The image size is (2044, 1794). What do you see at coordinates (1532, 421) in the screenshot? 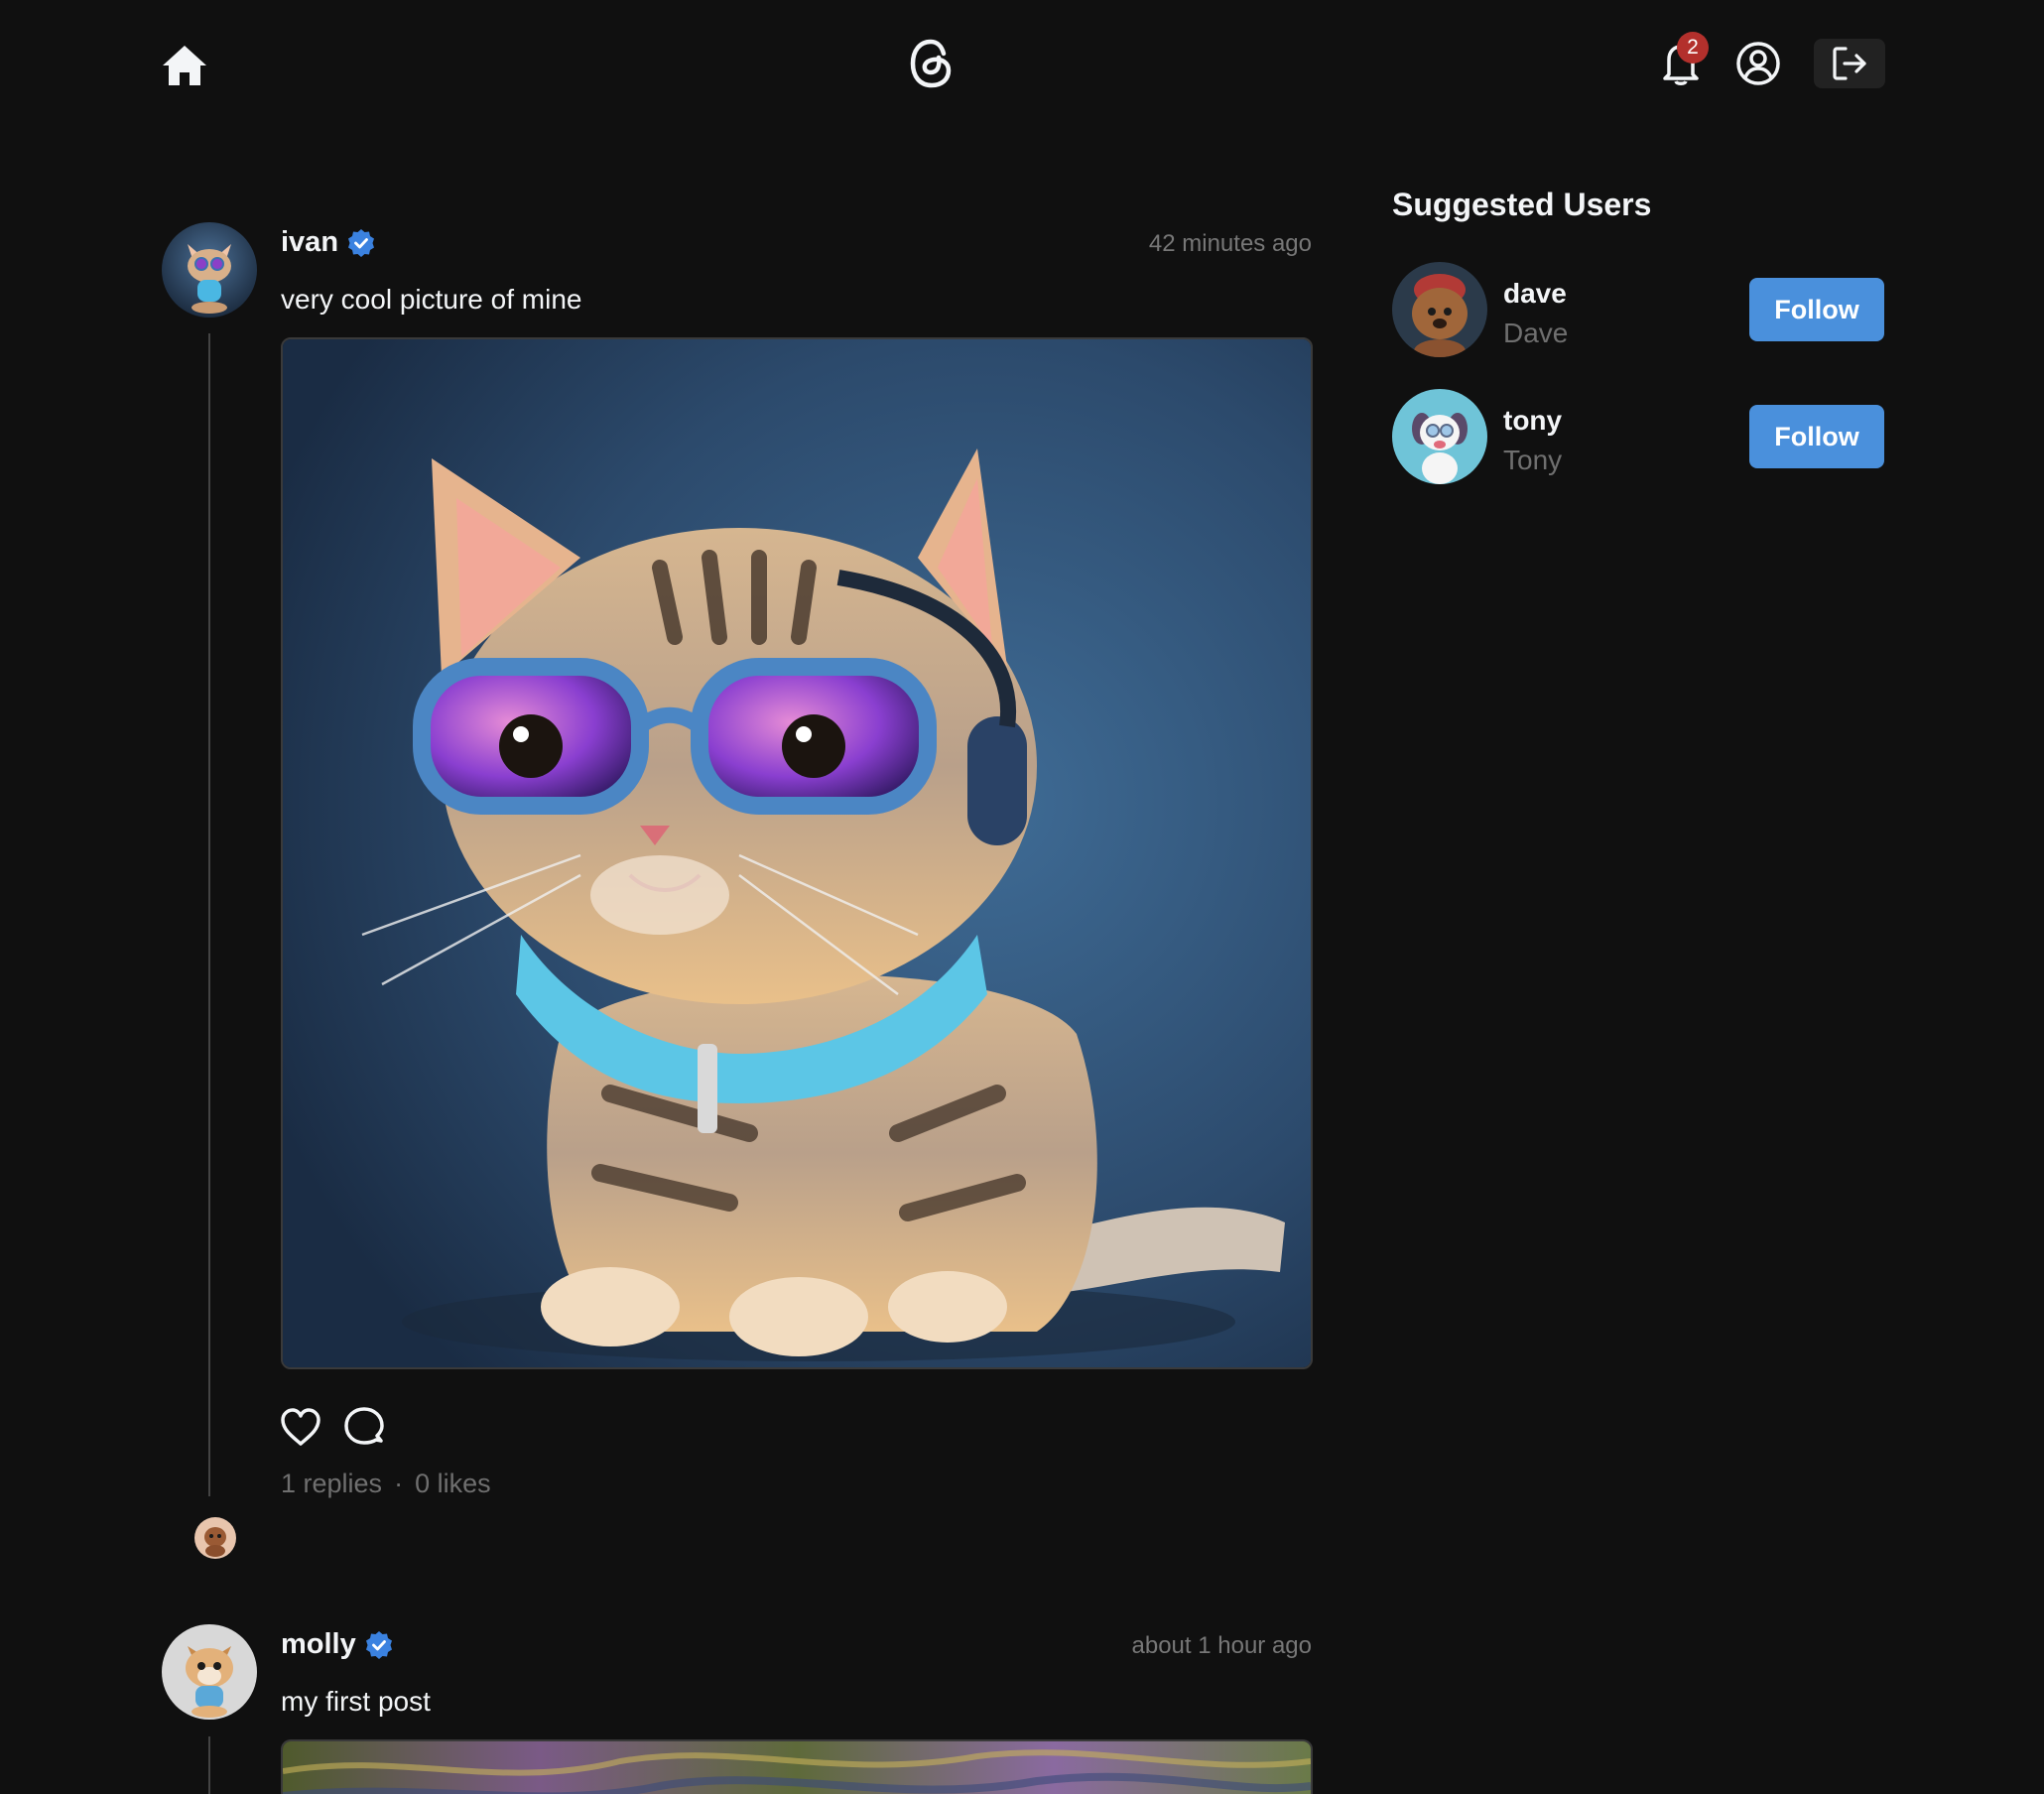
I see `suggested-username: tony` at bounding box center [1532, 421].